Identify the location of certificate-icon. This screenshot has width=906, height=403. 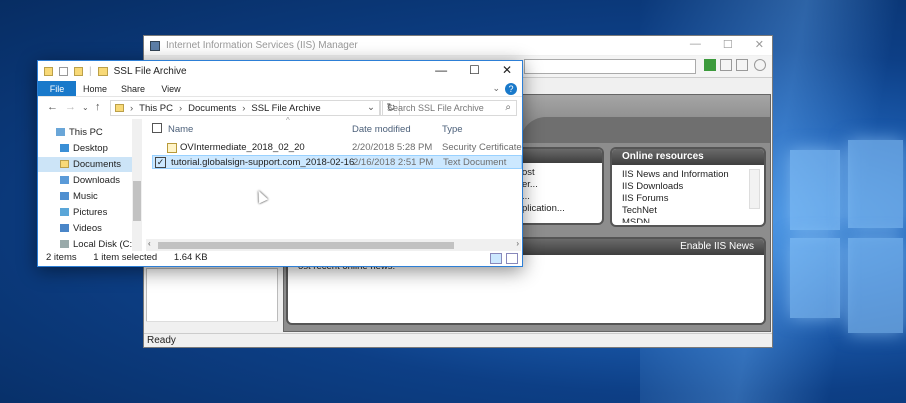
(172, 148).